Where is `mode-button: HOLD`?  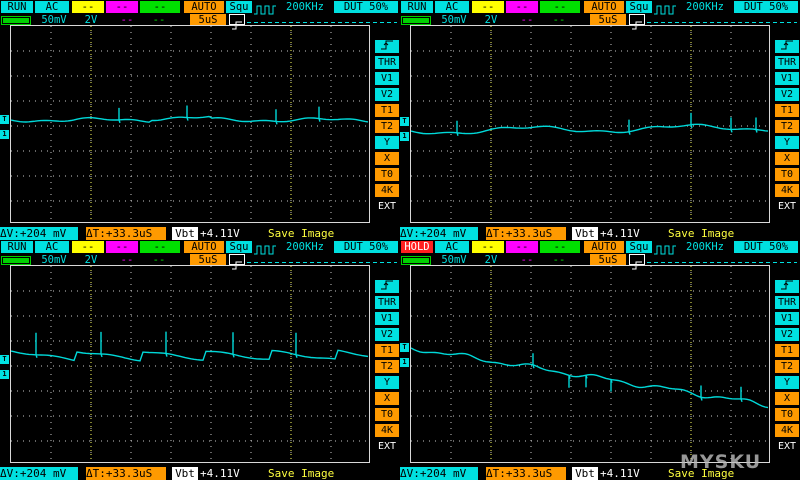
mode-button: HOLD is located at coordinates (417, 247).